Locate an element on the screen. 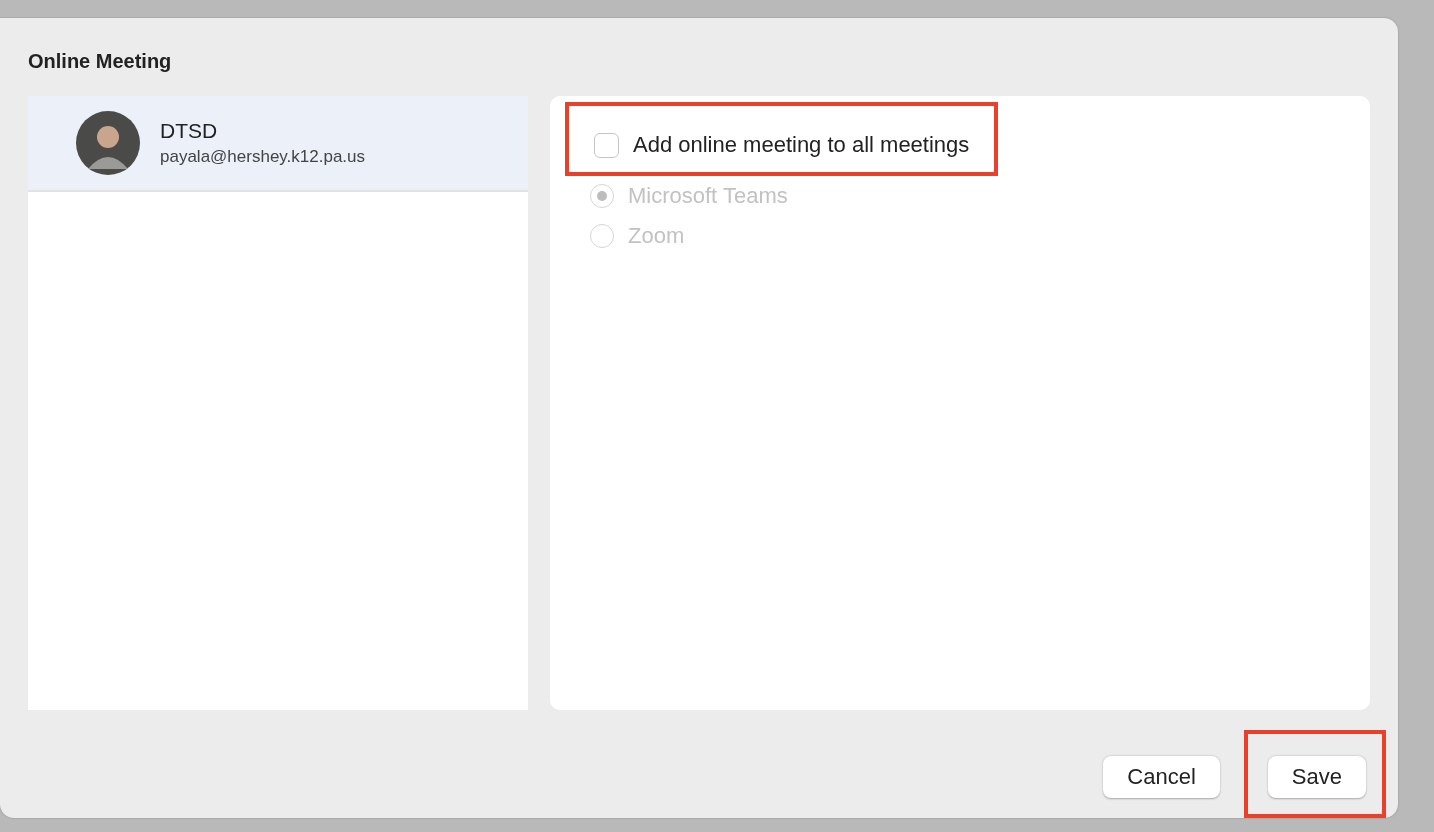 The height and width of the screenshot is (832, 1434). account-item: DTSD payala@hershey.k12.pa.us is located at coordinates (278, 144).